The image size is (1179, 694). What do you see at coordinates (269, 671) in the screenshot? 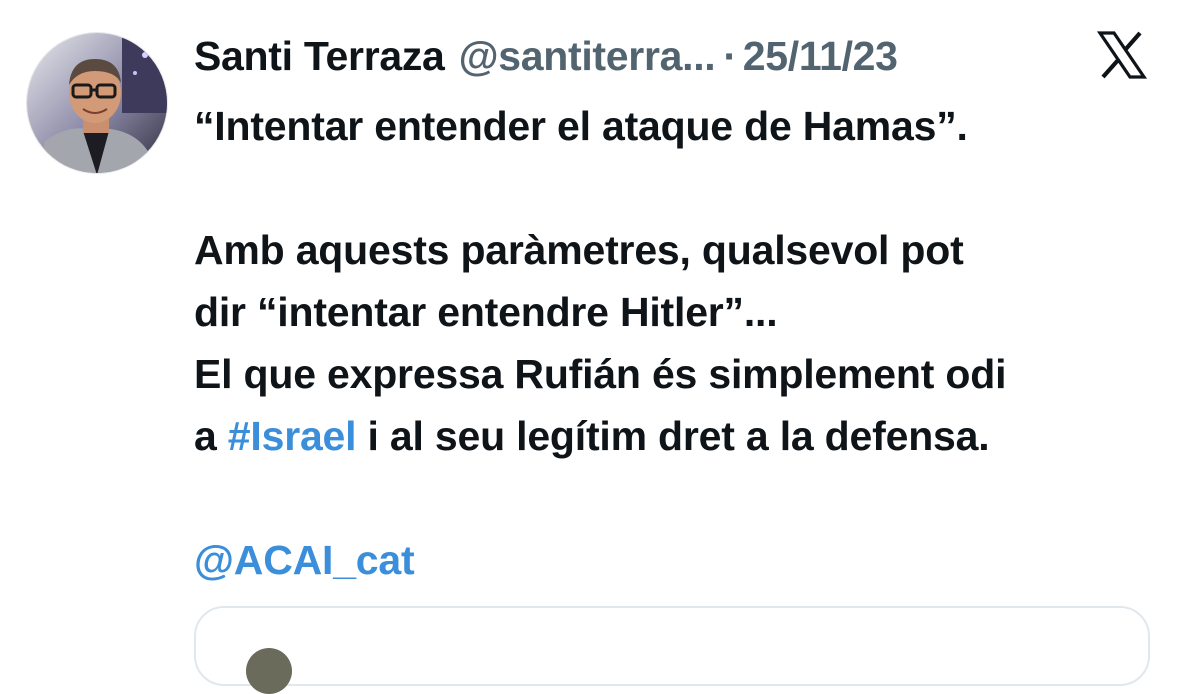
I see `quoted-avatar` at bounding box center [269, 671].